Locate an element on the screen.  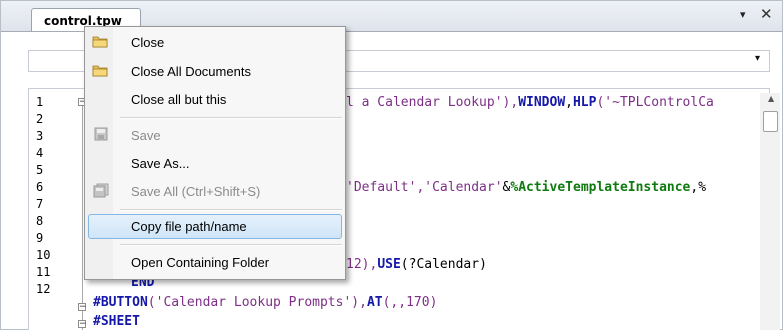
code-keyword: USE is located at coordinates (389, 264).